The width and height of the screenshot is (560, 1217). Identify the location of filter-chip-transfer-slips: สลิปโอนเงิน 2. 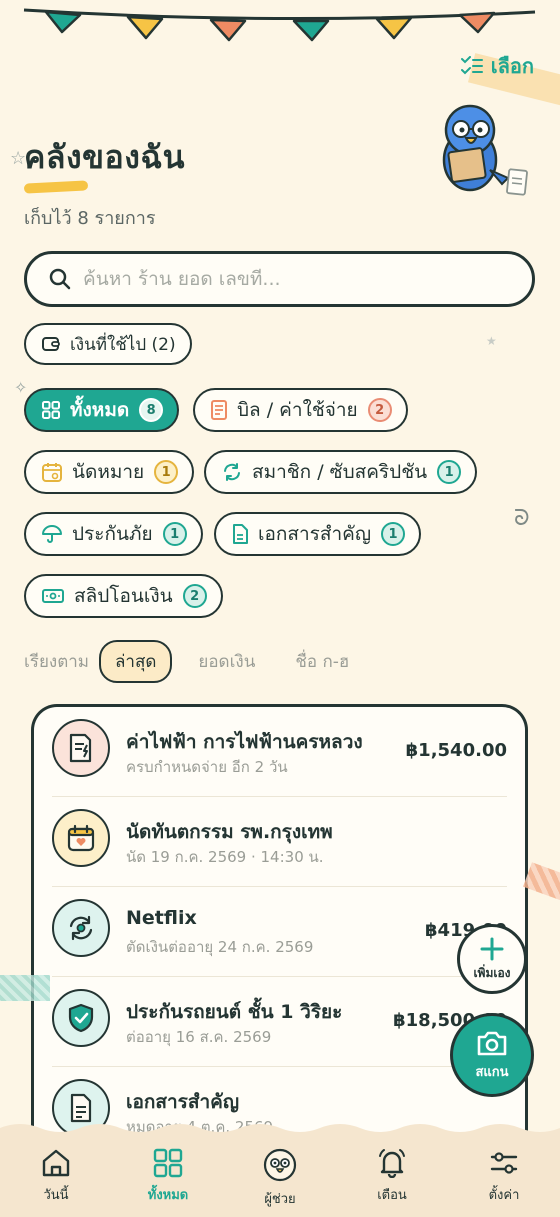
(123, 596).